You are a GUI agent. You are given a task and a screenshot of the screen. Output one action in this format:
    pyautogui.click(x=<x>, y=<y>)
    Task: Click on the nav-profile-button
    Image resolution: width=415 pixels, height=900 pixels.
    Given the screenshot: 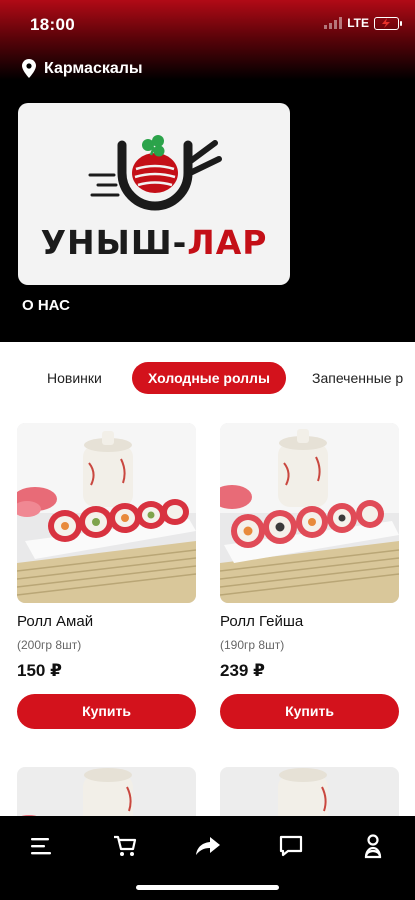 What is the action you would take?
    pyautogui.click(x=373, y=846)
    